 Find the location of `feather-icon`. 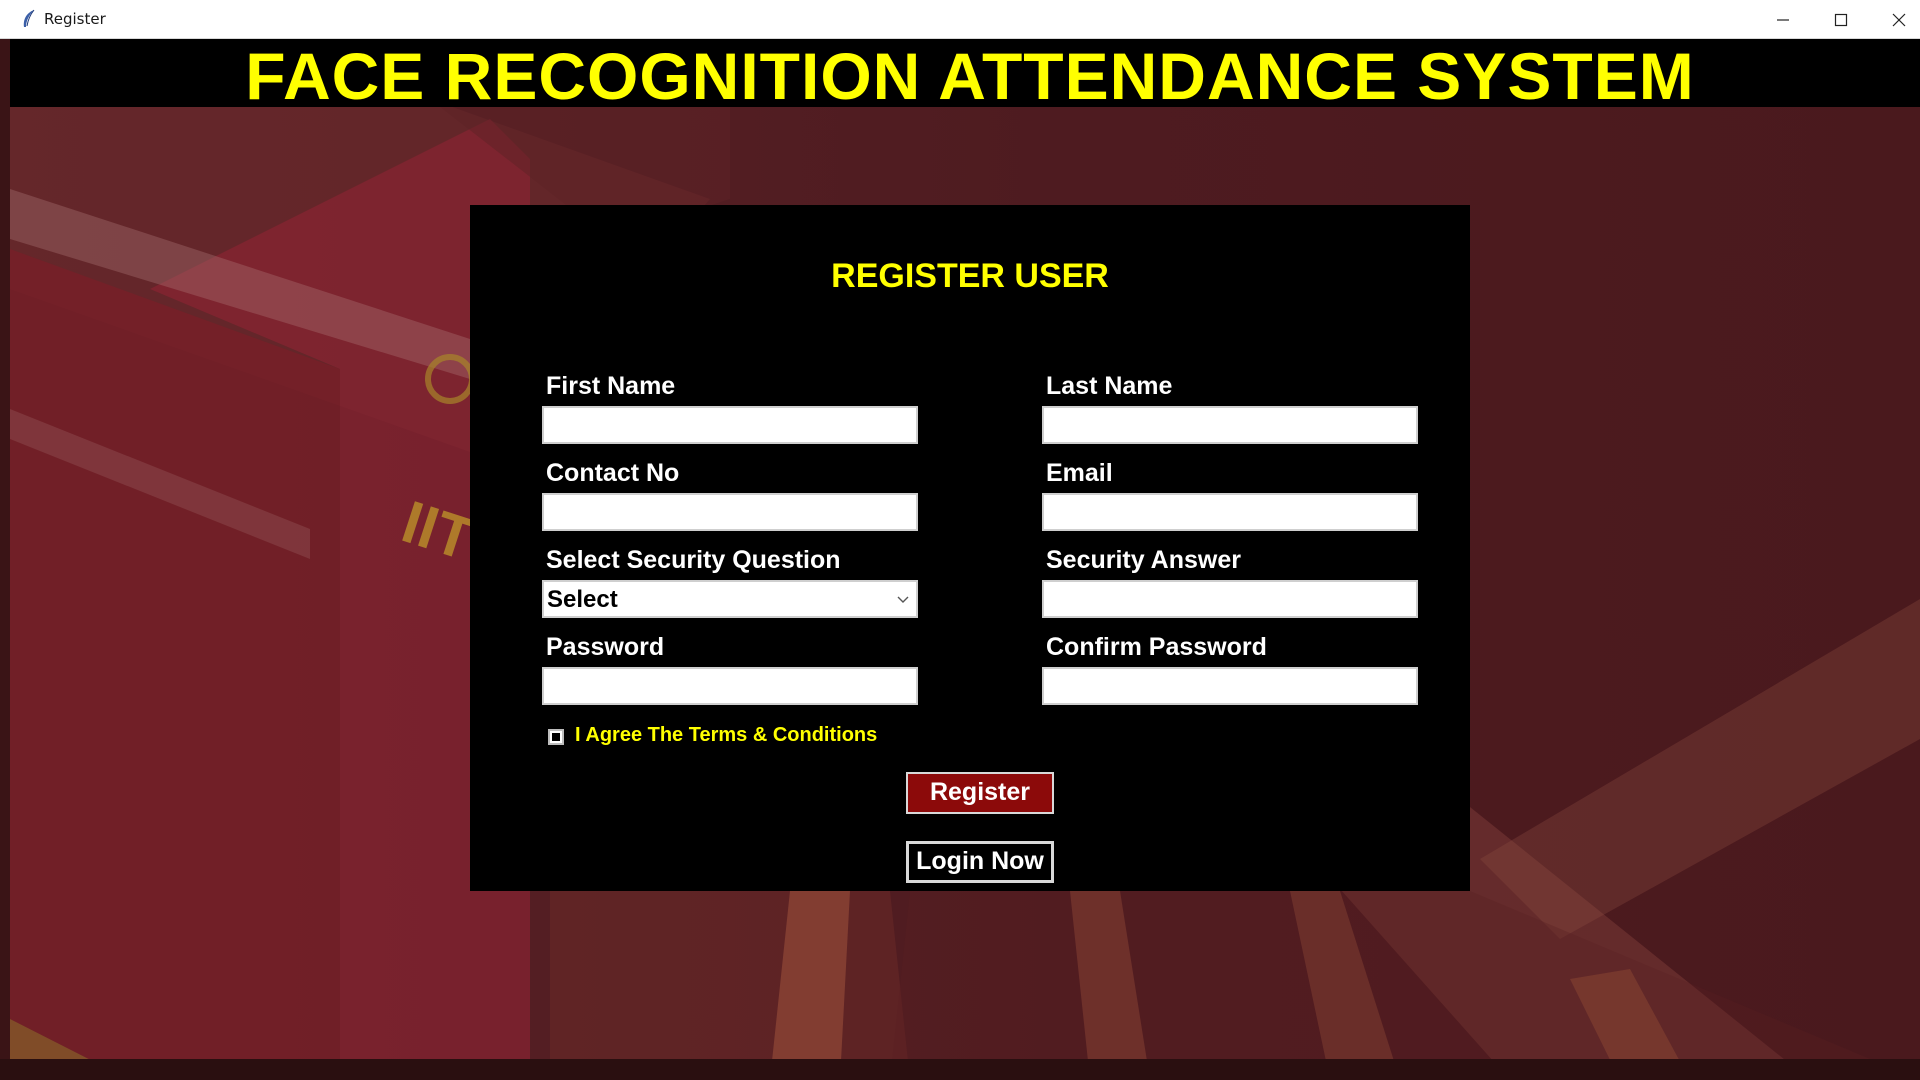

feather-icon is located at coordinates (29, 18).